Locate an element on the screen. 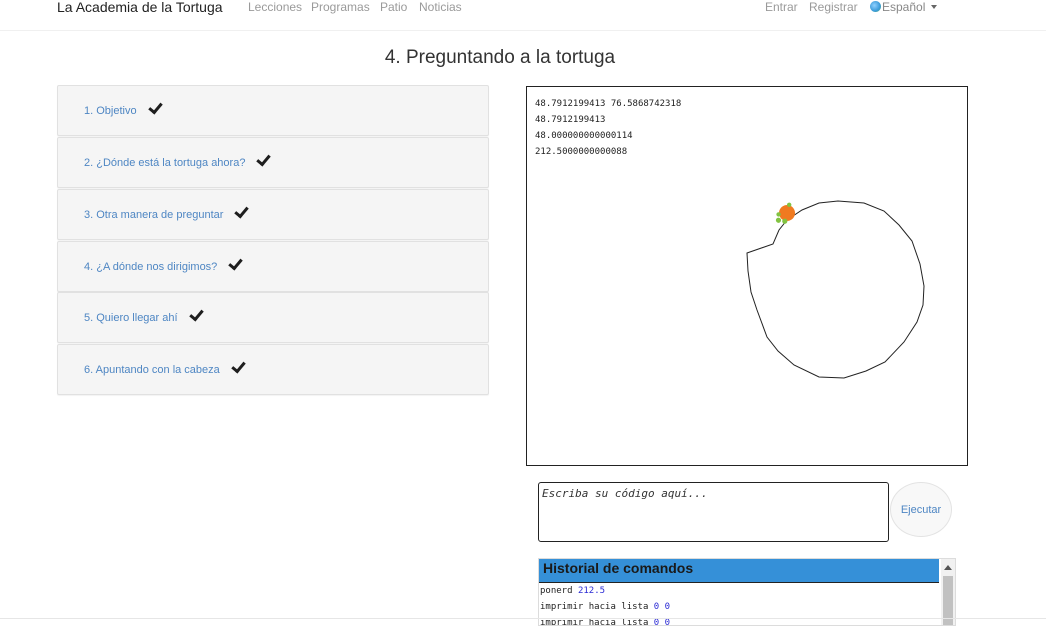 This screenshot has height=626, width=1046. nav-link-patio: Patio is located at coordinates (393, 7).